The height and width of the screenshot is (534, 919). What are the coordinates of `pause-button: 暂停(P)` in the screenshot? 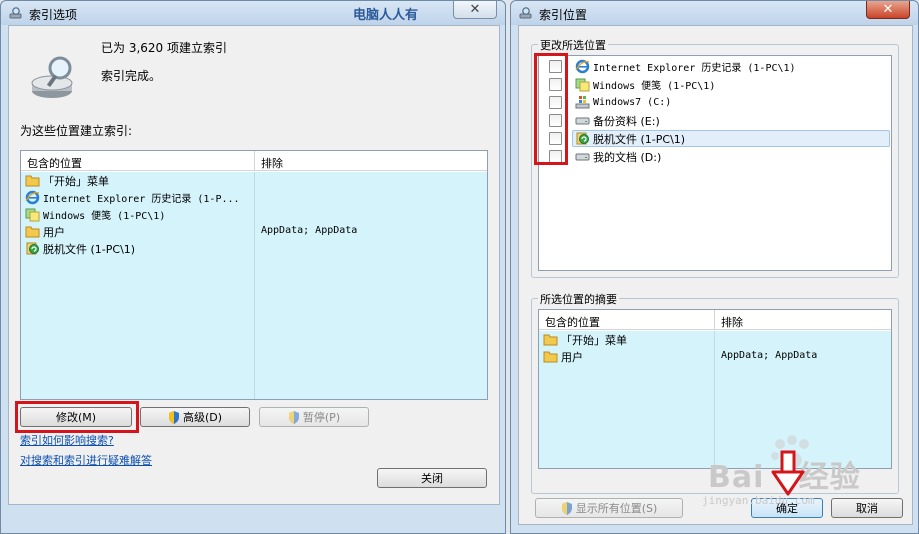 It's located at (314, 417).